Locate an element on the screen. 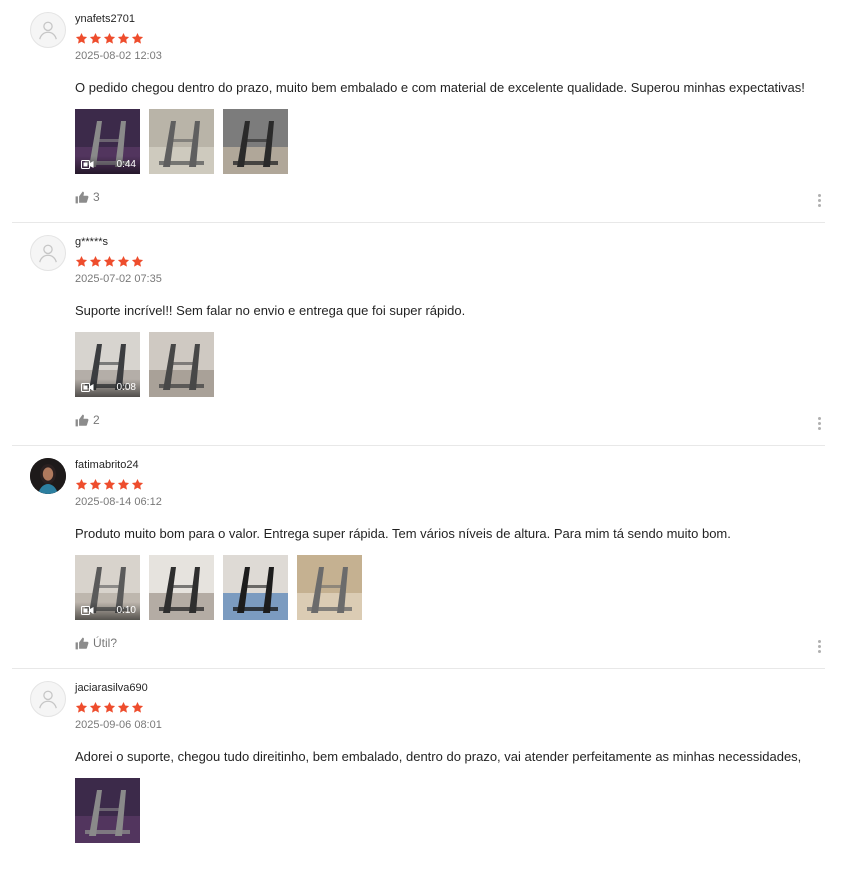  video-duration: 0:08 is located at coordinates (126, 387).